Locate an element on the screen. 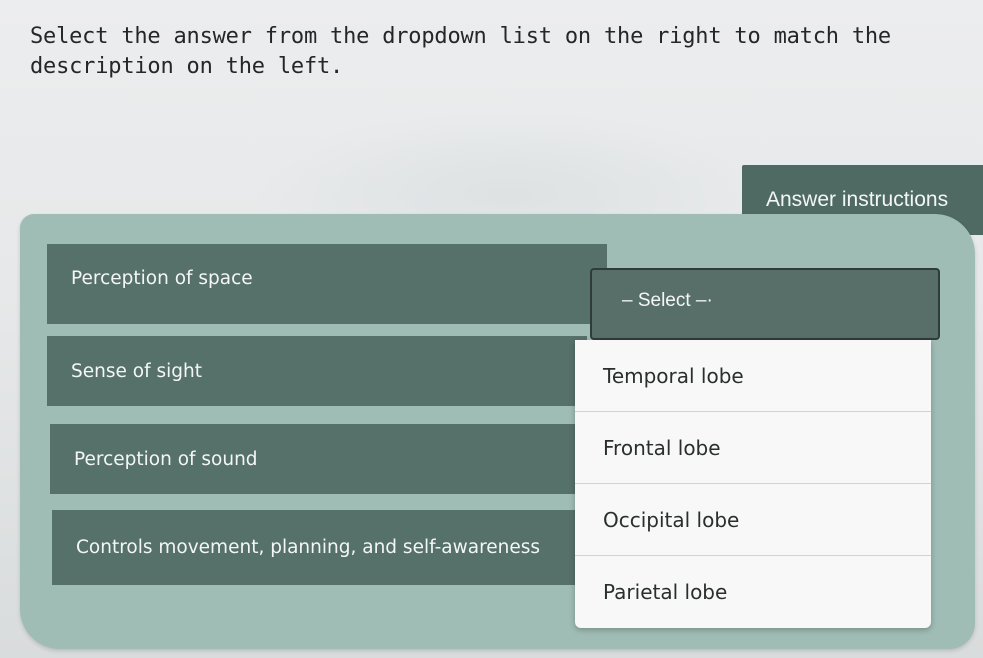  option-occipital-lobe: Occipital lobe is located at coordinates (753, 520).